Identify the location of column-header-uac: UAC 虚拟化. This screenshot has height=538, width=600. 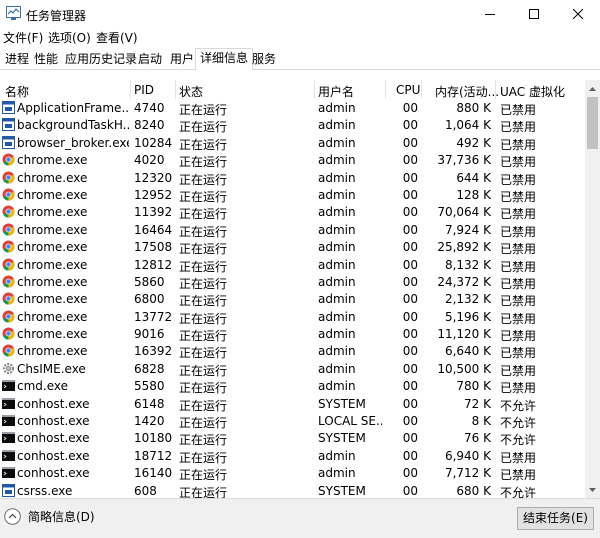
(532, 91).